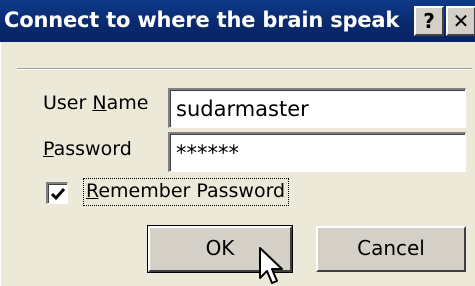  I want to click on mouse-pointer-icon, so click(271, 265).